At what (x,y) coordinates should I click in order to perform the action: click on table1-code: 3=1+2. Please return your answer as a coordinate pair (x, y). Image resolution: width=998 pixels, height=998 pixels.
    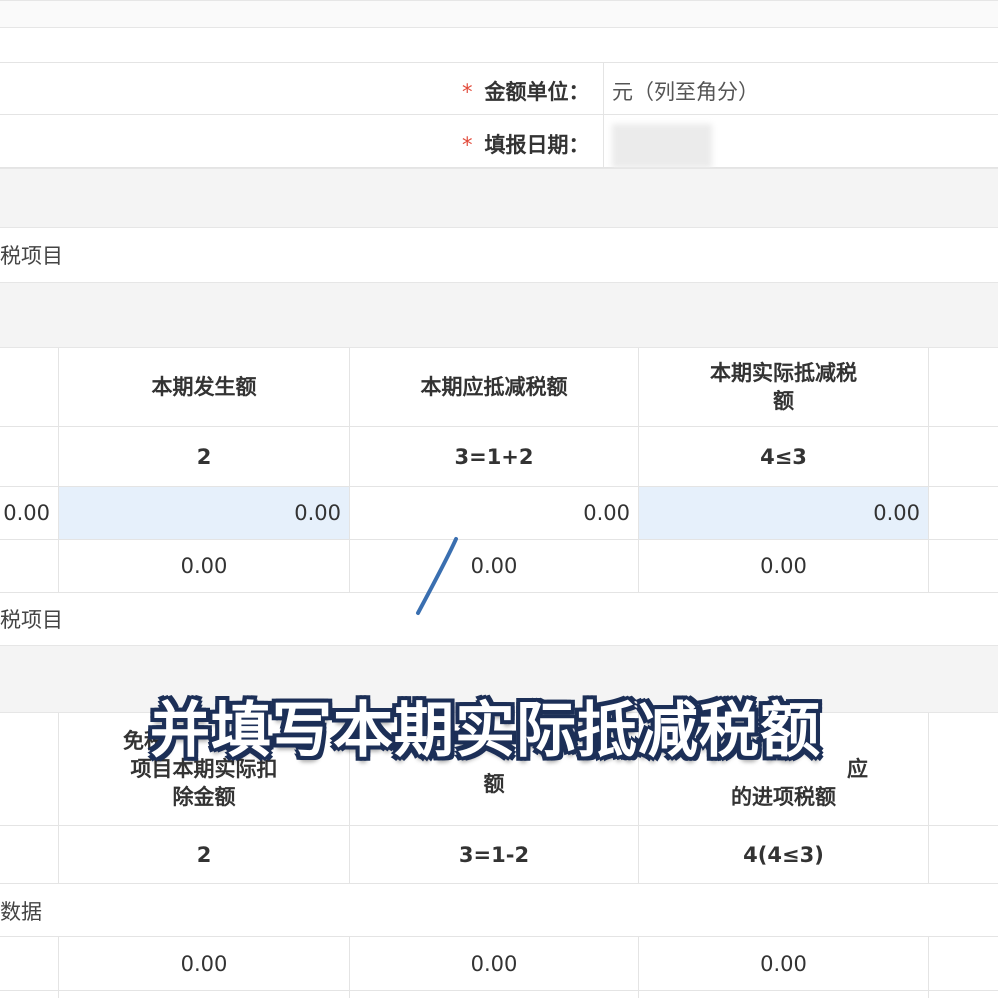
    Looking at the image, I should click on (494, 456).